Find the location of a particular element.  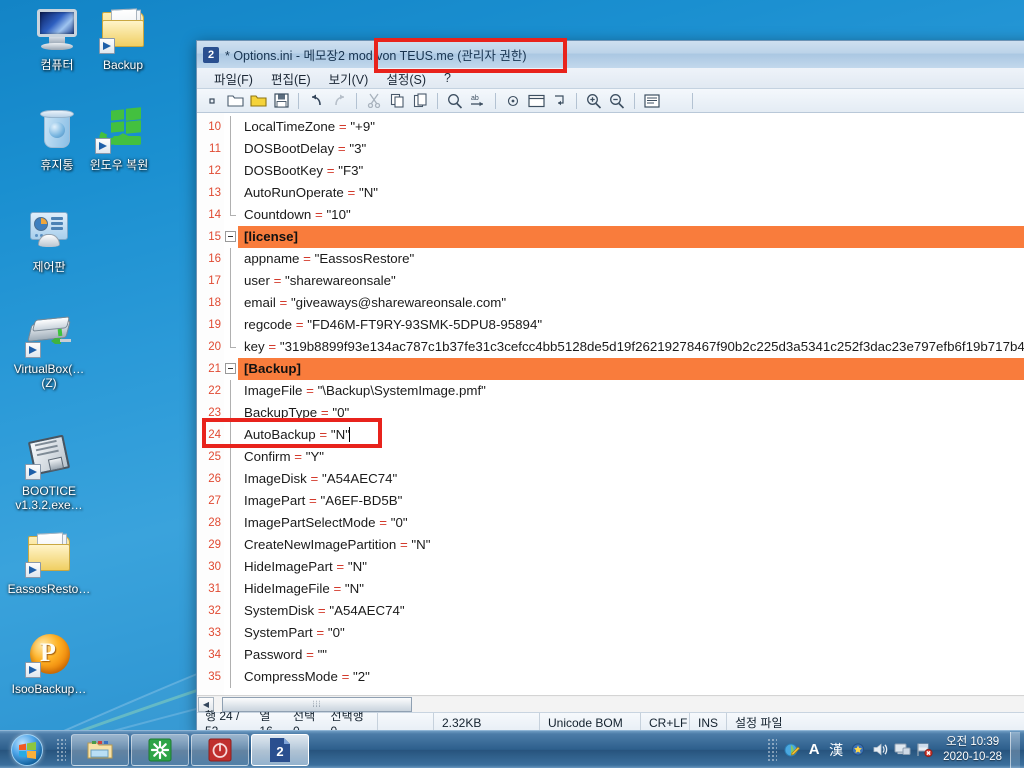

taskbar-app-green is located at coordinates (160, 749).